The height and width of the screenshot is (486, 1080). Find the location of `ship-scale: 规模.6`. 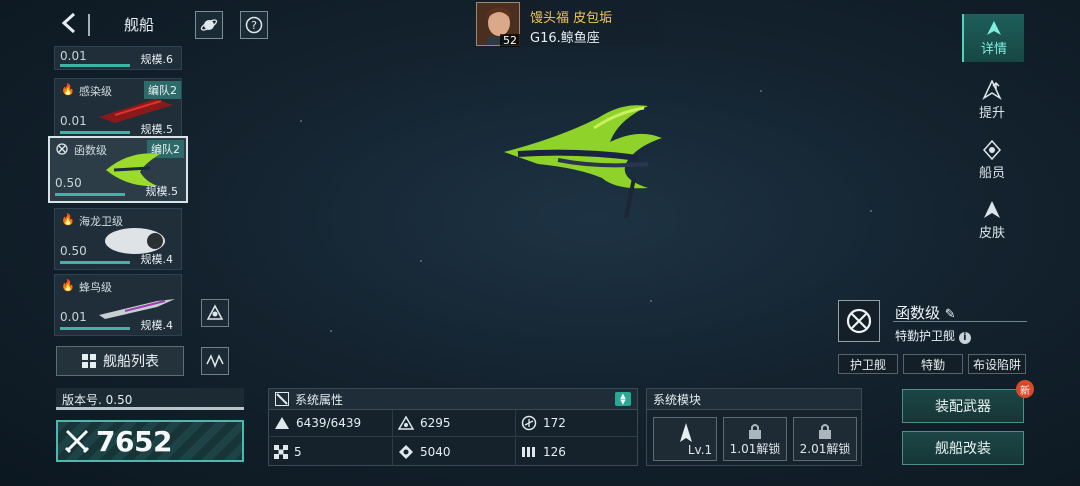

ship-scale: 规模.6 is located at coordinates (157, 59).